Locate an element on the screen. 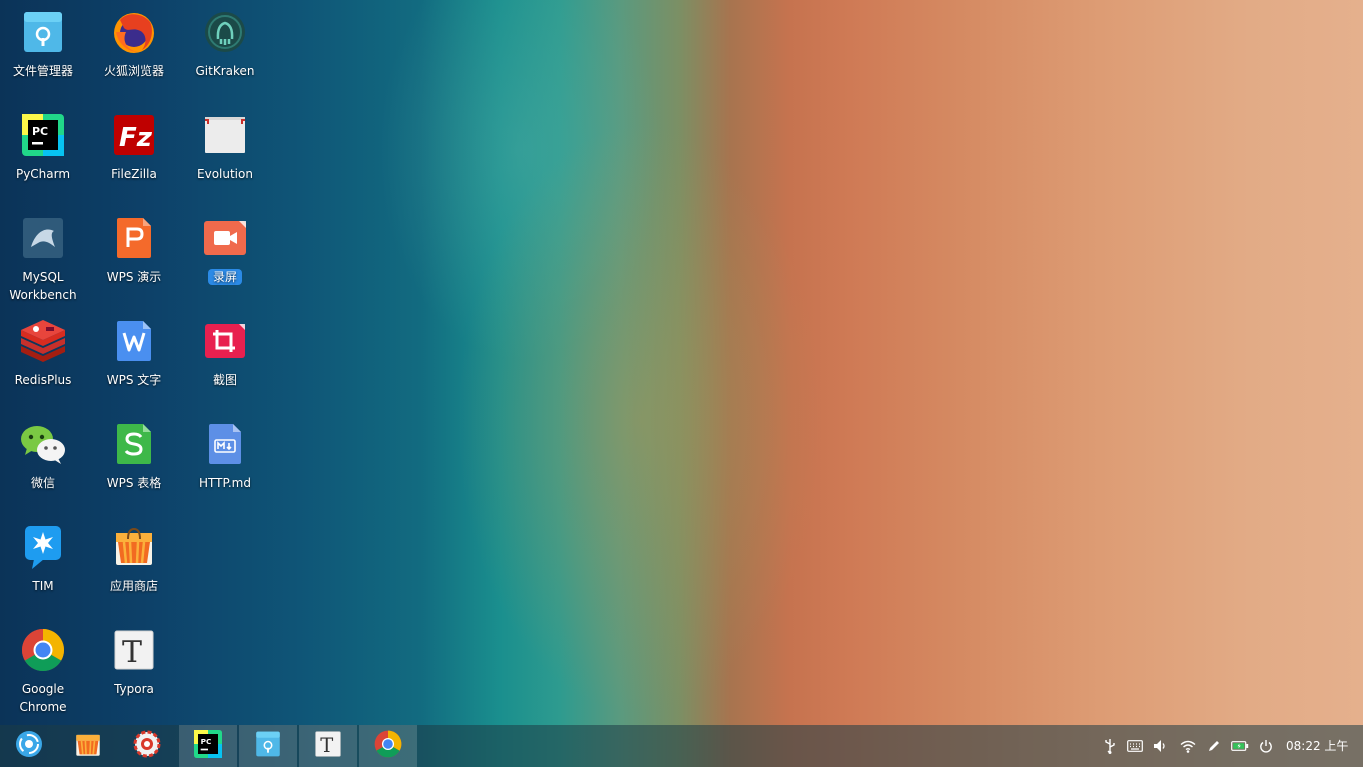  desktop-icon-redisplus: RedisPlus is located at coordinates (43, 359).